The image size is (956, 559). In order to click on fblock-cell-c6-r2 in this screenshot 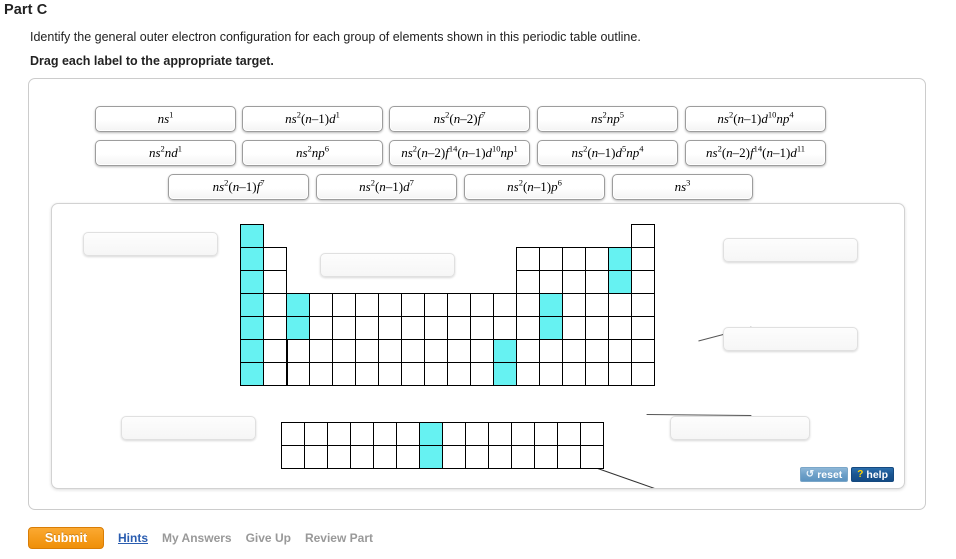, I will do `click(408, 457)`.